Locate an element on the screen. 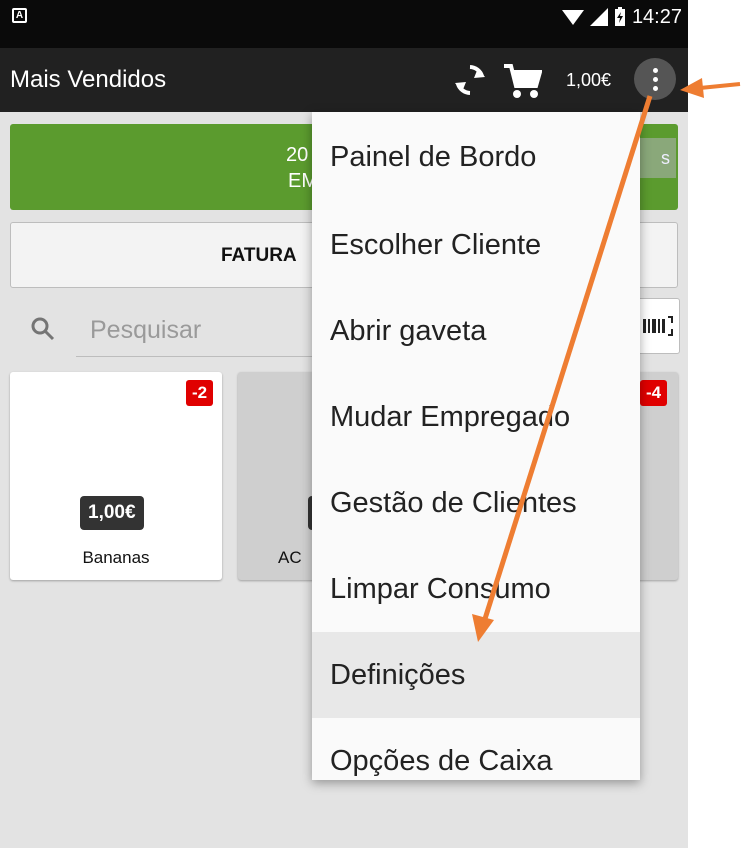 This screenshot has width=742, height=848. notification-icon: A is located at coordinates (19, 15).